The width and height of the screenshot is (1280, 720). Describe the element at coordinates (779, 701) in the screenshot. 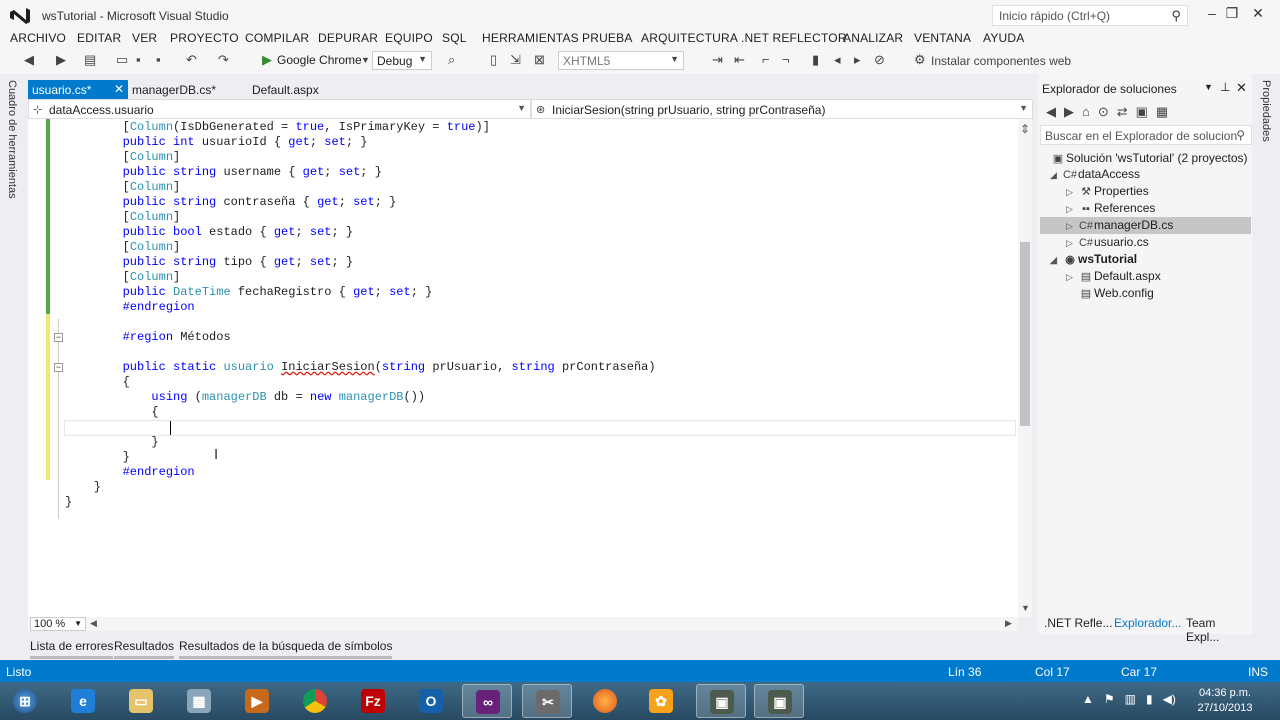

I see `taskbar-window-2: ▣` at that location.